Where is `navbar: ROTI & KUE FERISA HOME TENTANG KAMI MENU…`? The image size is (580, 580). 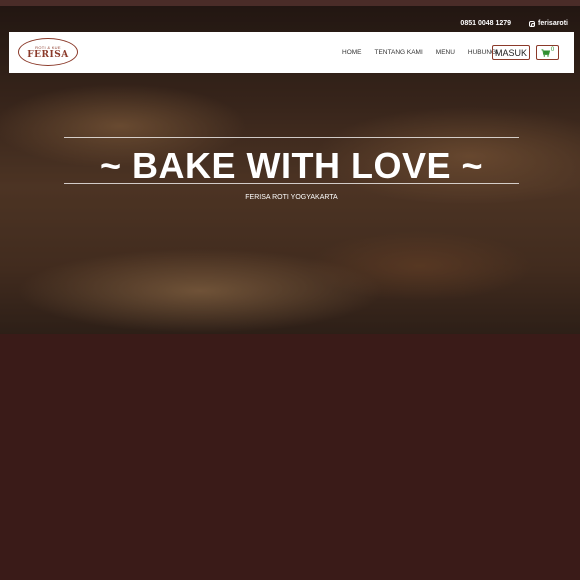 navbar: ROTI & KUE FERISA HOME TENTANG KAMI MENU… is located at coordinates (291, 52).